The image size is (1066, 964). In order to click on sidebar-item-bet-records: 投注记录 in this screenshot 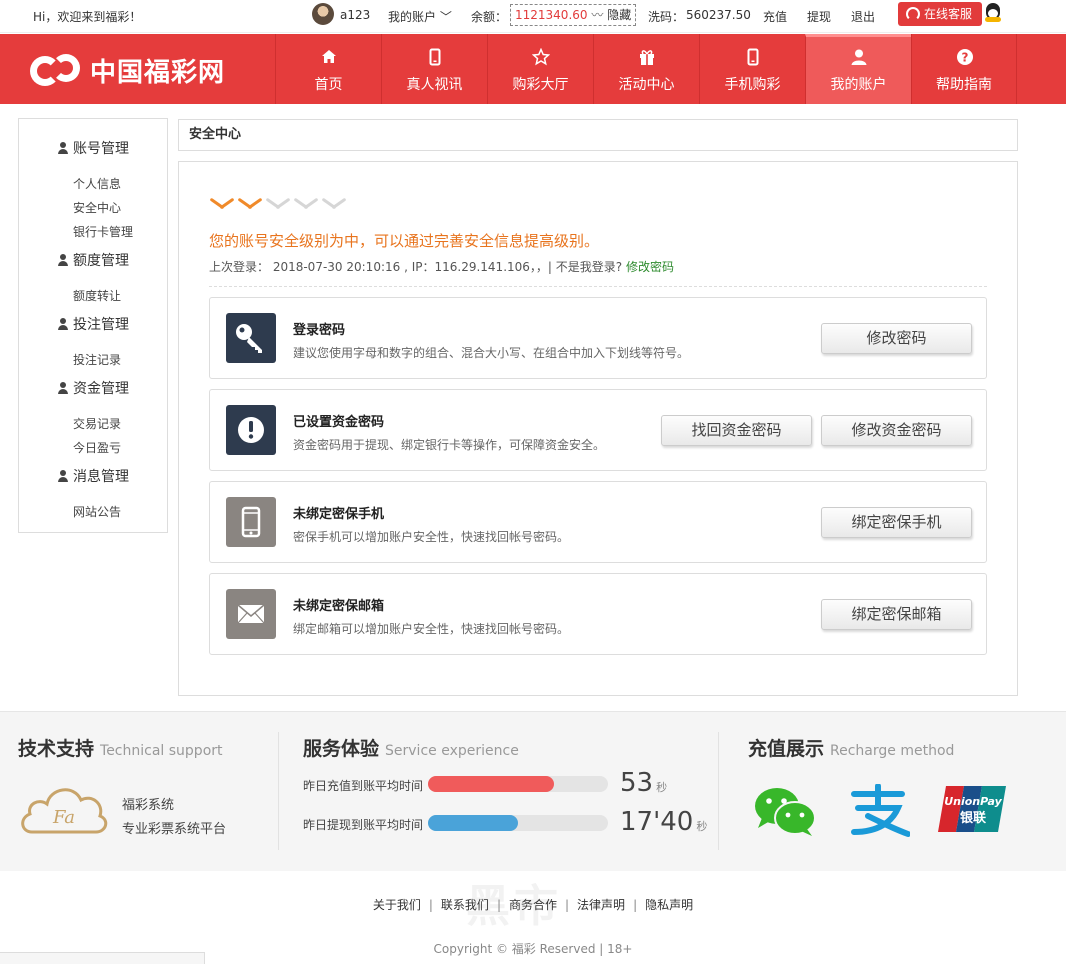, I will do `click(97, 359)`.